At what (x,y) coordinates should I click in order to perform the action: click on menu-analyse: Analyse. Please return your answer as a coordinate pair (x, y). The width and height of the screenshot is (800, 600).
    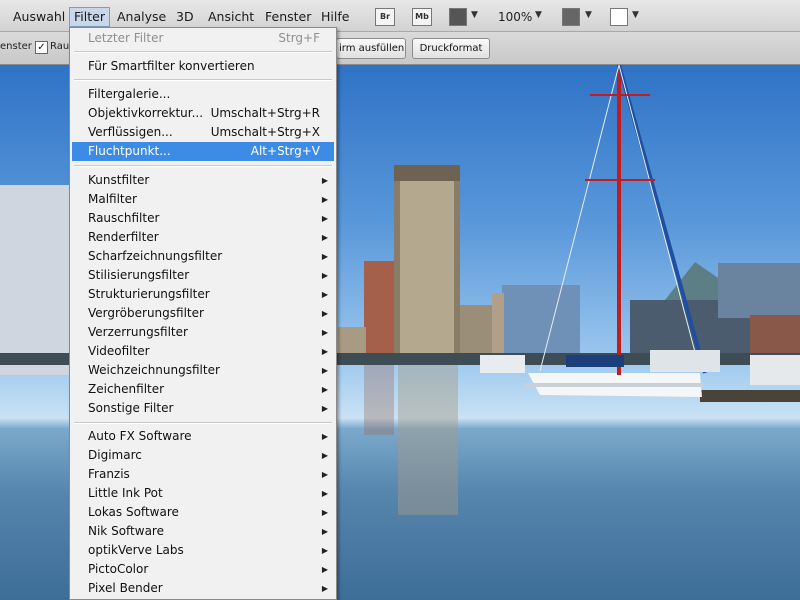
    Looking at the image, I should click on (141, 17).